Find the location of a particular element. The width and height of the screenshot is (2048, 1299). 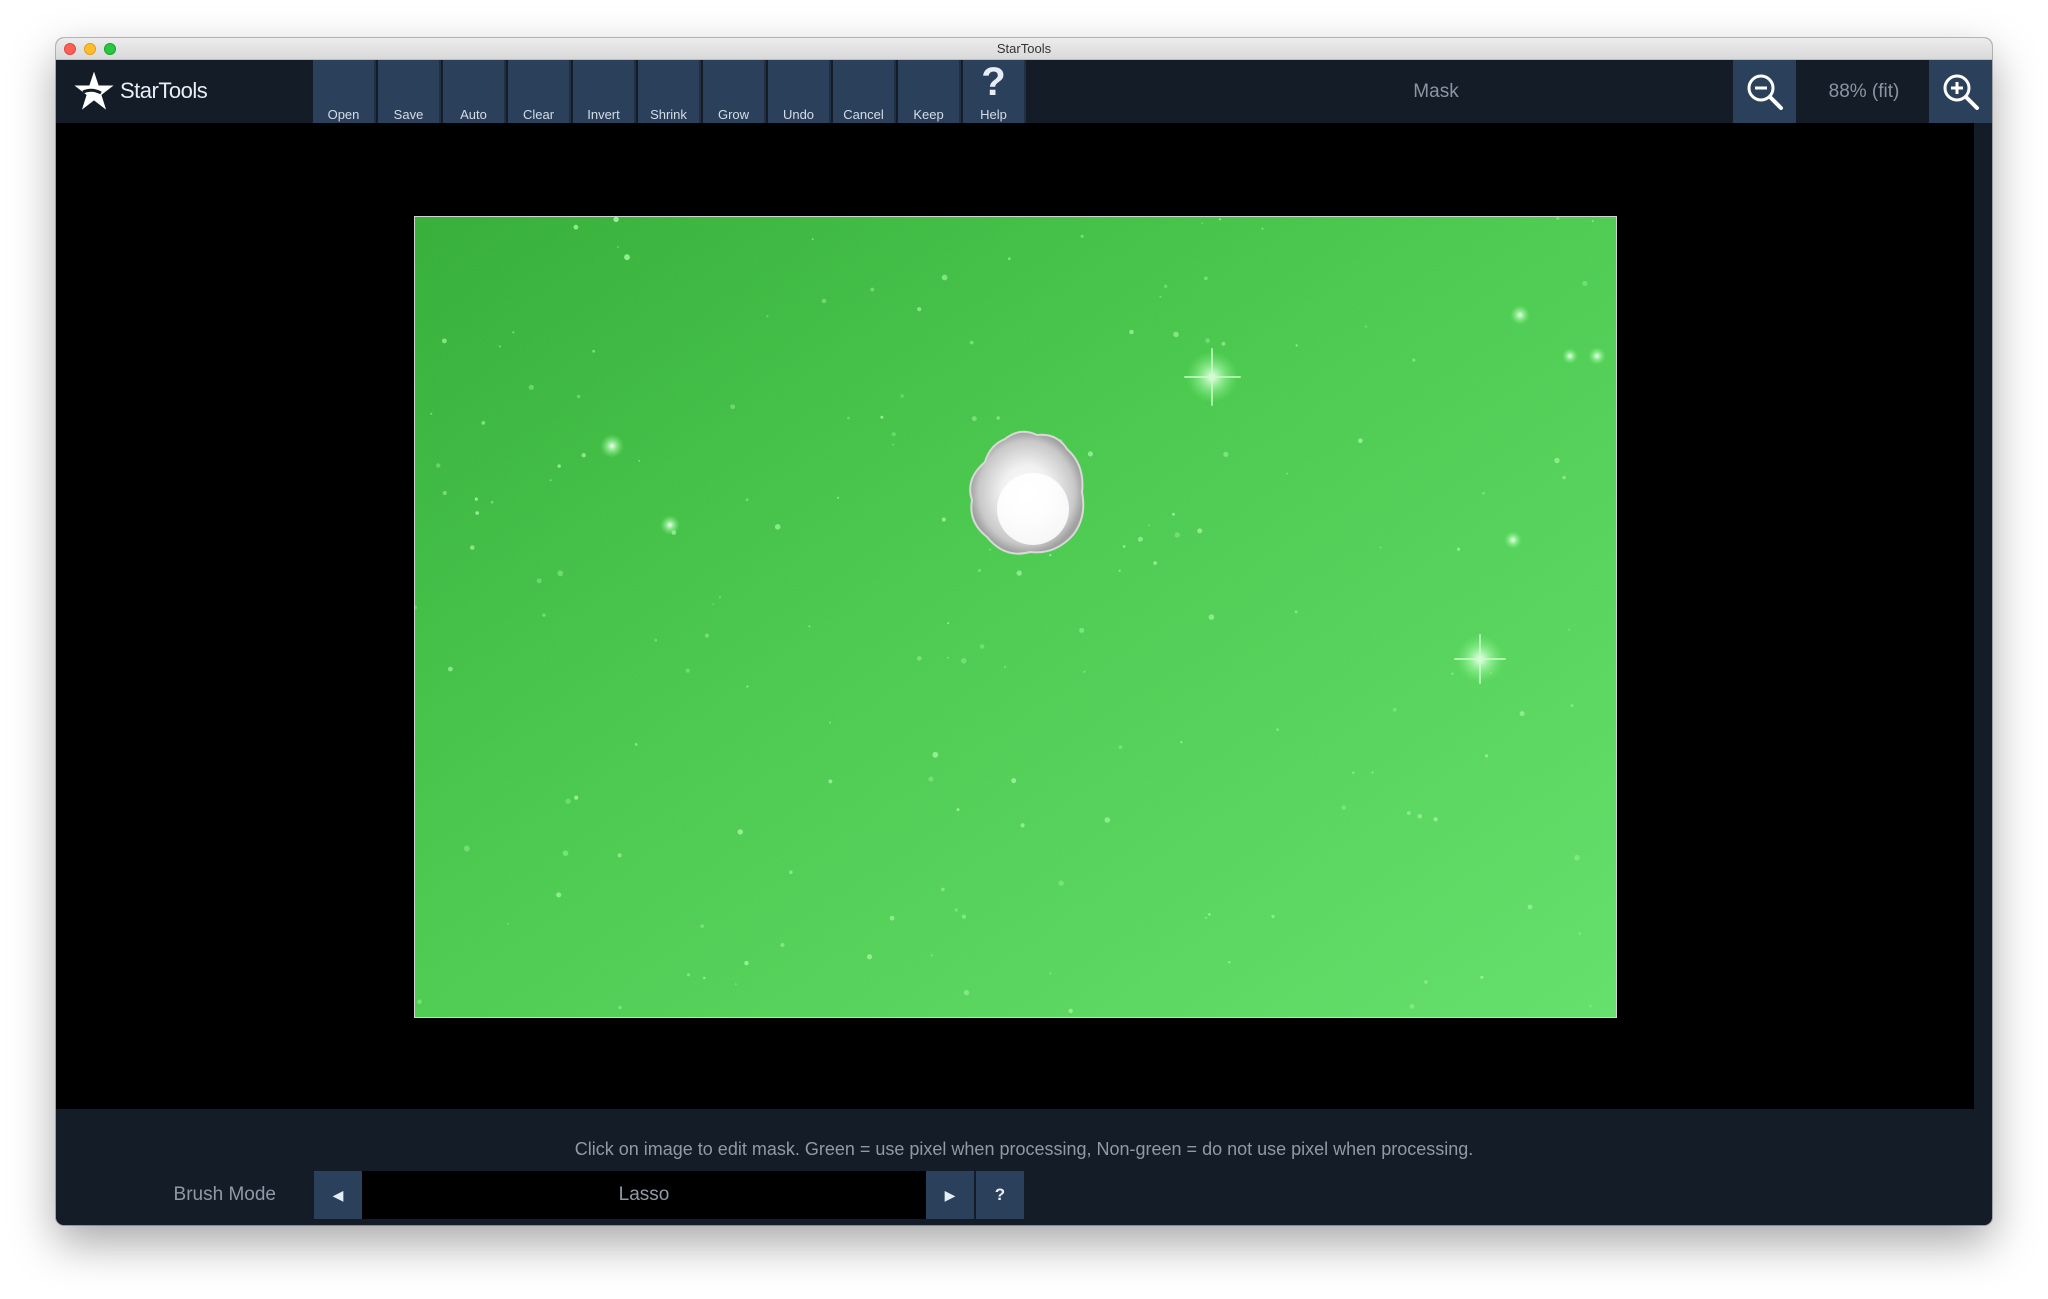

minimize-window-button is located at coordinates (90, 49).